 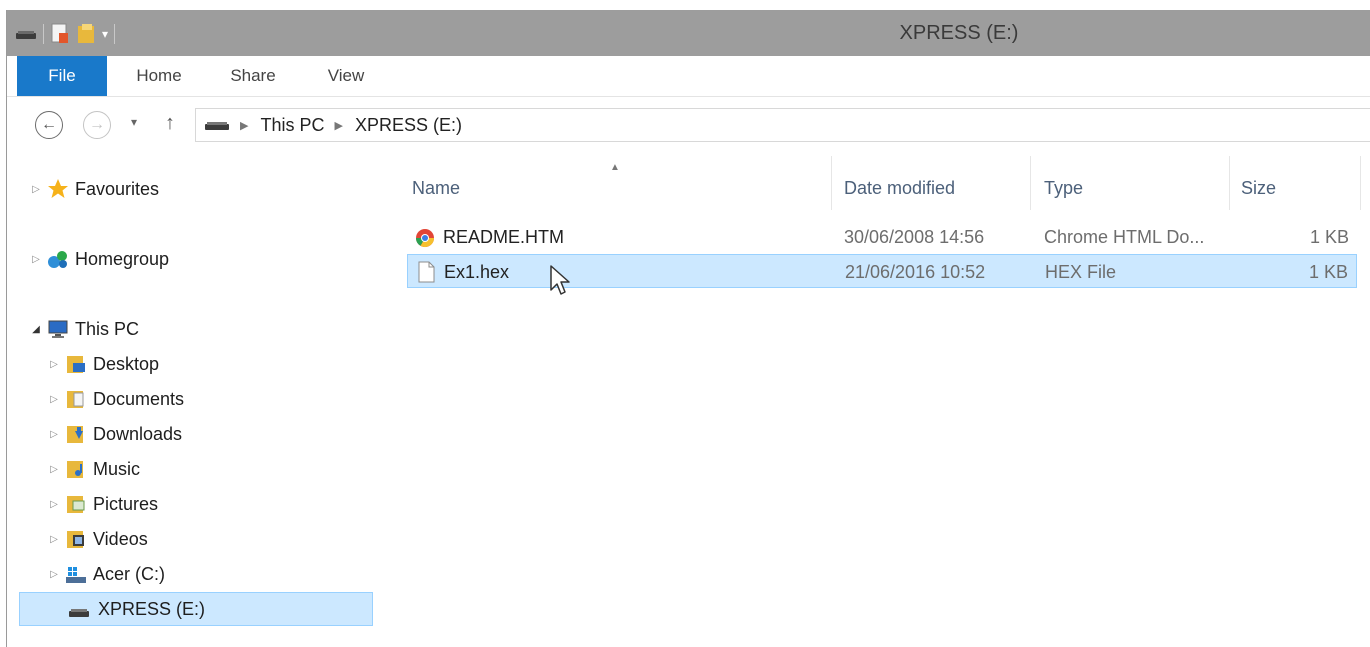 What do you see at coordinates (75, 469) in the screenshot?
I see `music-folder-icon` at bounding box center [75, 469].